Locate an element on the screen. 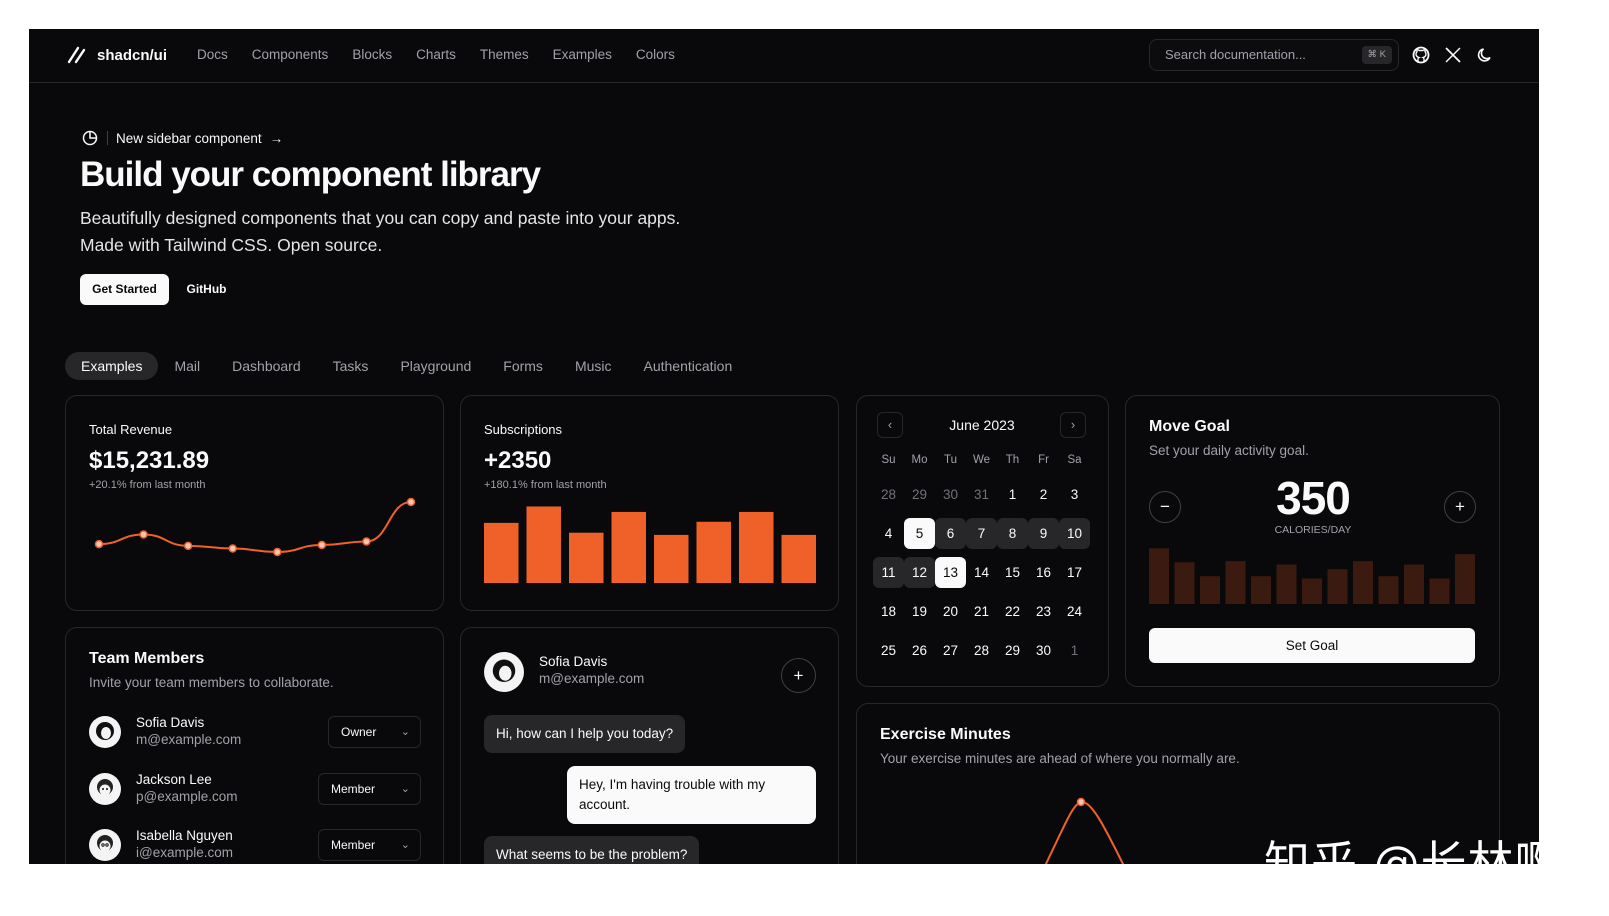  calendar-day: 8 is located at coordinates (1012, 533).